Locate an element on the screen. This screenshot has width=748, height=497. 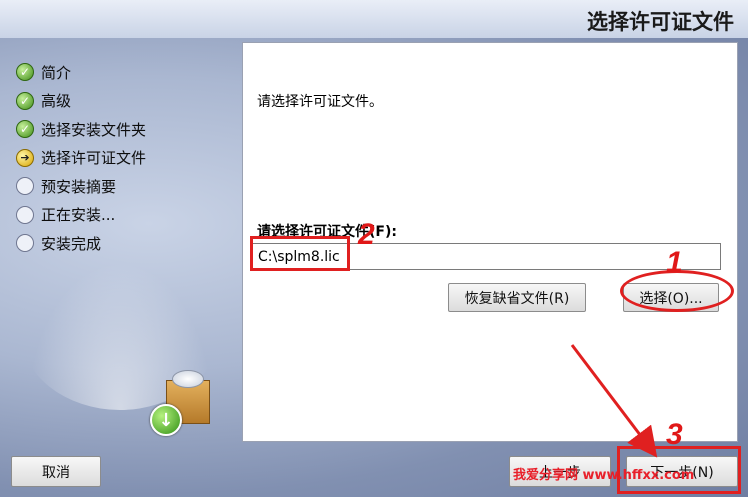
step-label: 选择许可证文件 is located at coordinates (94, 158).